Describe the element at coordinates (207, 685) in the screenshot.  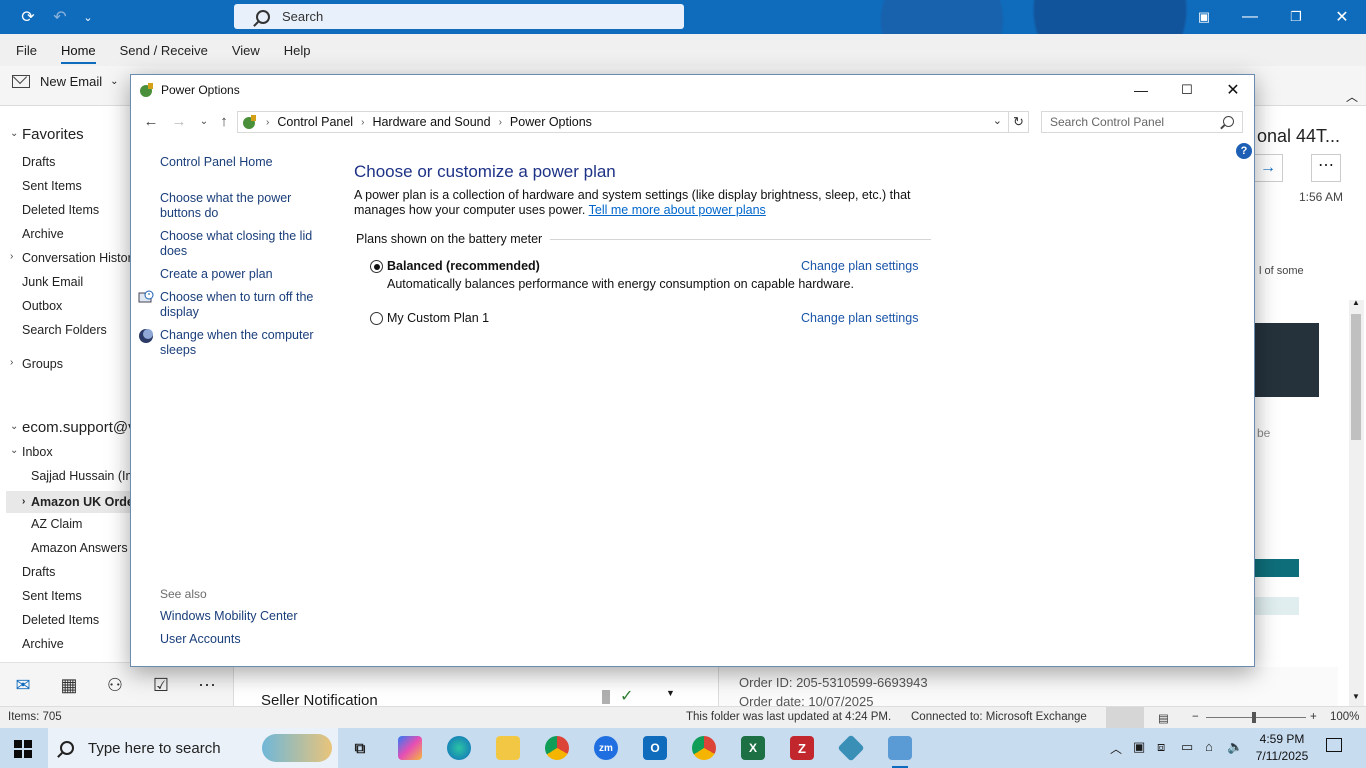
I see `more-apps-icon: ⋯` at that location.